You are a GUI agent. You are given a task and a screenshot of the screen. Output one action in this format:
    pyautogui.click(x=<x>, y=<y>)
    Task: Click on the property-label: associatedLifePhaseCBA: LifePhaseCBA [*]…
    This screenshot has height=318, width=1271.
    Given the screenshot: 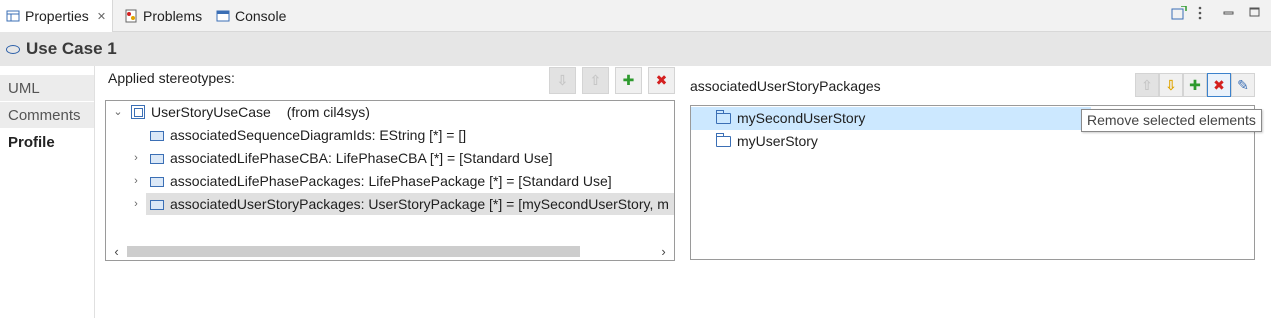 What is the action you would take?
    pyautogui.click(x=361, y=158)
    